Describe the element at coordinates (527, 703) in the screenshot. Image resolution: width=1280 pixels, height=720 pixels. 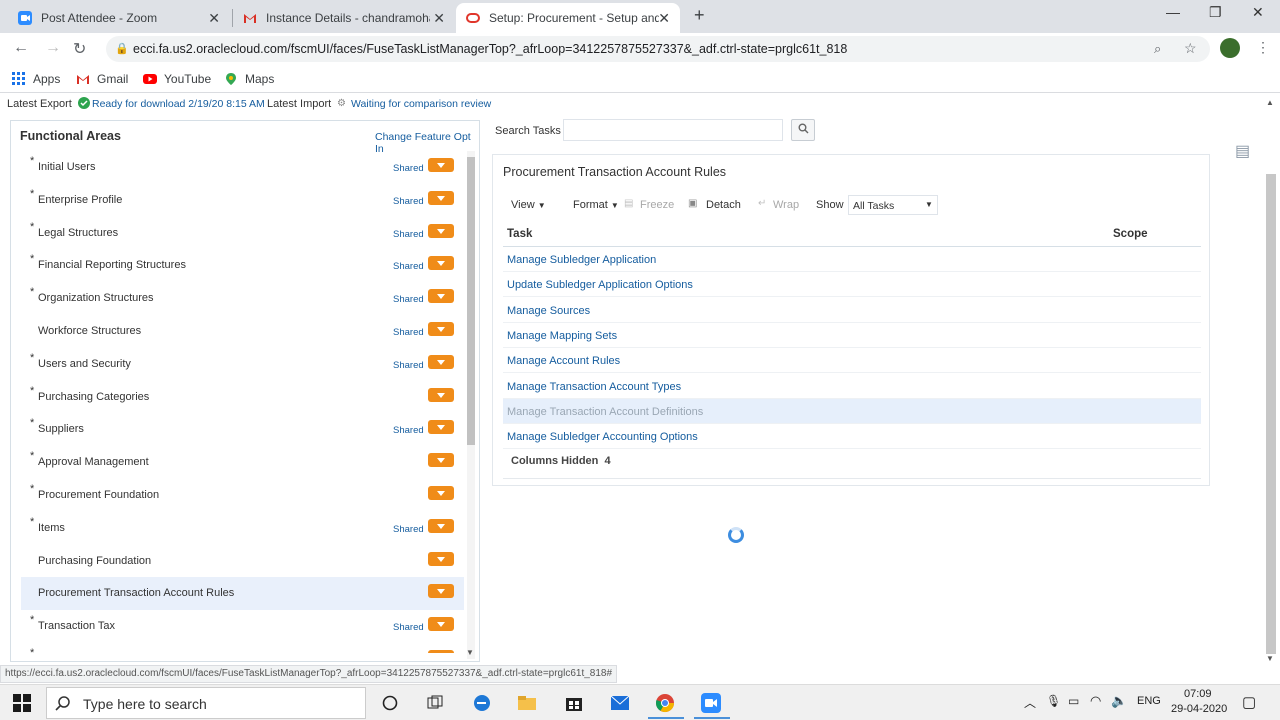
I see `file-explorer-icon` at that location.